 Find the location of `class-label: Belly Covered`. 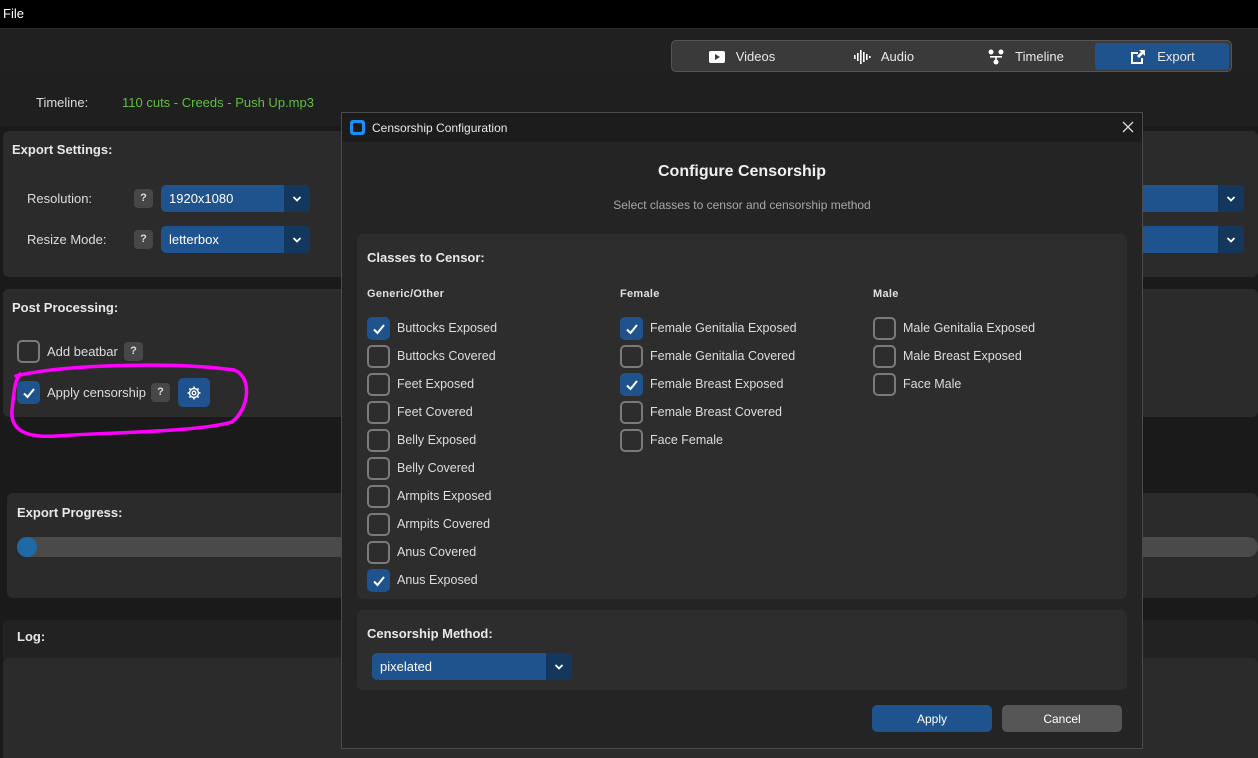

class-label: Belly Covered is located at coordinates (436, 468).